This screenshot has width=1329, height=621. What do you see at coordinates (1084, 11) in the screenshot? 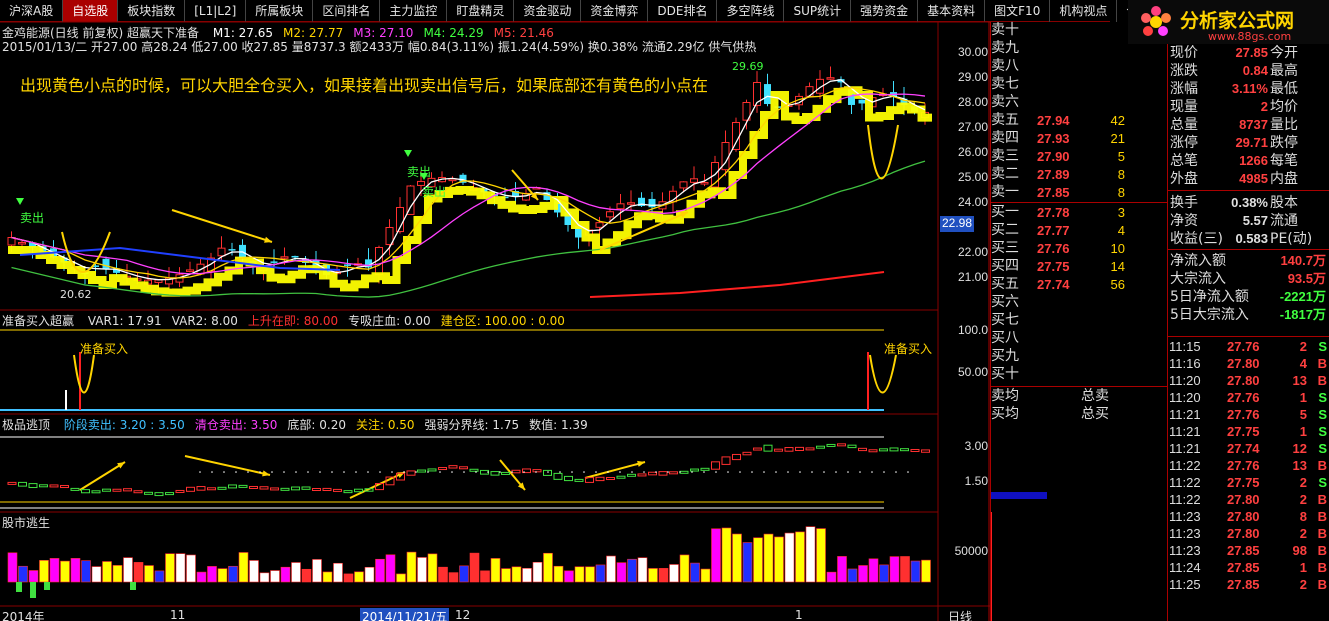
I see `tab-item: 机构视点` at bounding box center [1084, 11].